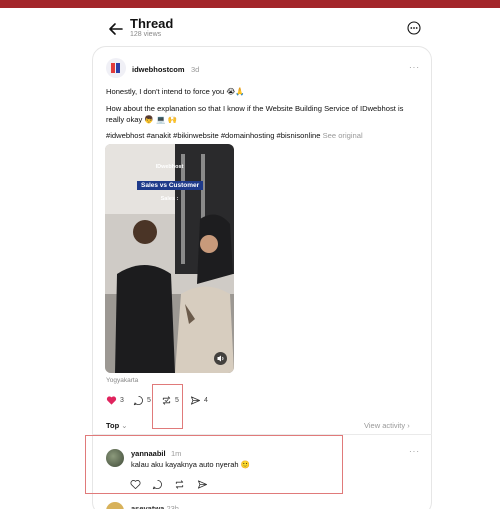 The width and height of the screenshot is (500, 509). I want to click on mute-button, so click(220, 358).